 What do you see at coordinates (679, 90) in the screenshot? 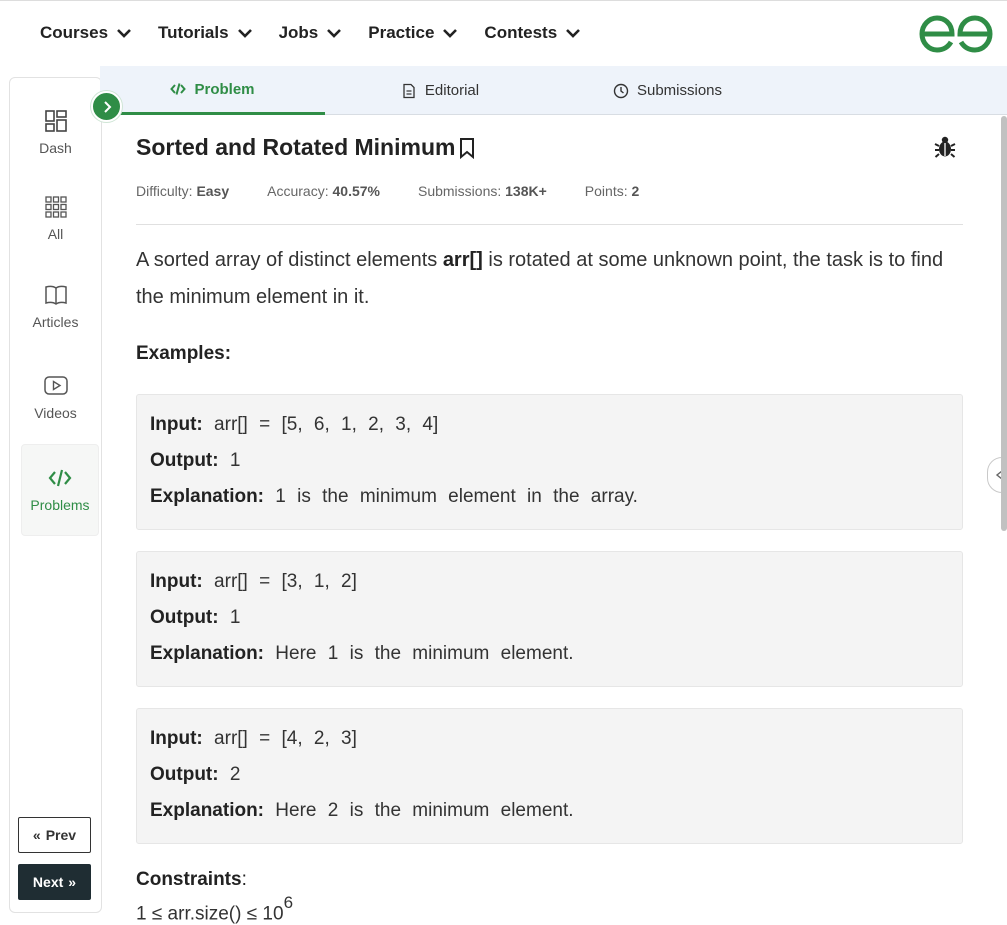
I see `tab-label: Submissions` at bounding box center [679, 90].